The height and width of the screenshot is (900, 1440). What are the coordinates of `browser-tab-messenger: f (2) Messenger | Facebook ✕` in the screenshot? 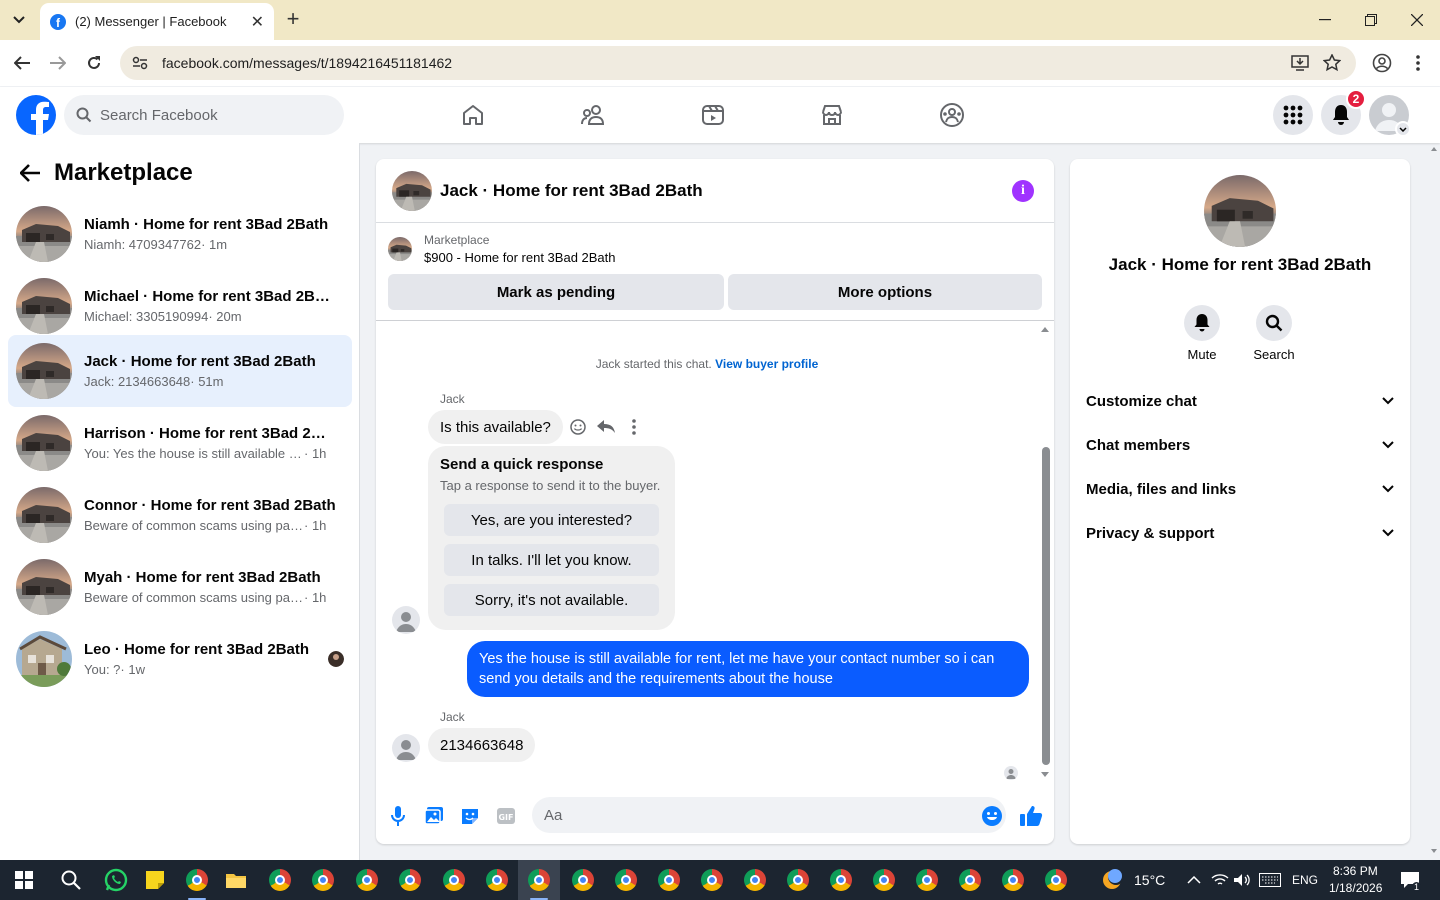 It's located at (157, 21).